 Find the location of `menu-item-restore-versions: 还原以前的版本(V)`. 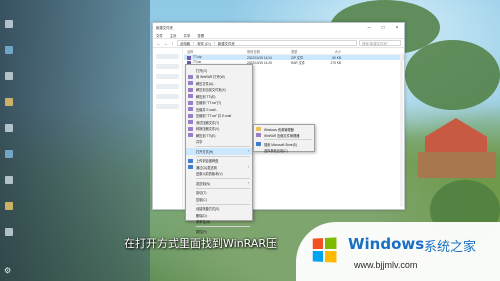

menu-item-restore-versions: 还原以前的版本(V) is located at coordinates (219, 174).